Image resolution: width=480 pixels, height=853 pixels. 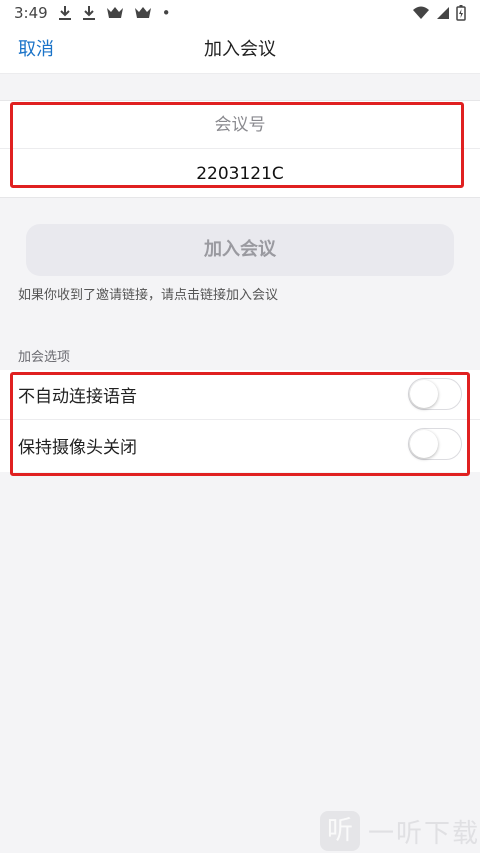 I want to click on signal-icon, so click(x=443, y=13).